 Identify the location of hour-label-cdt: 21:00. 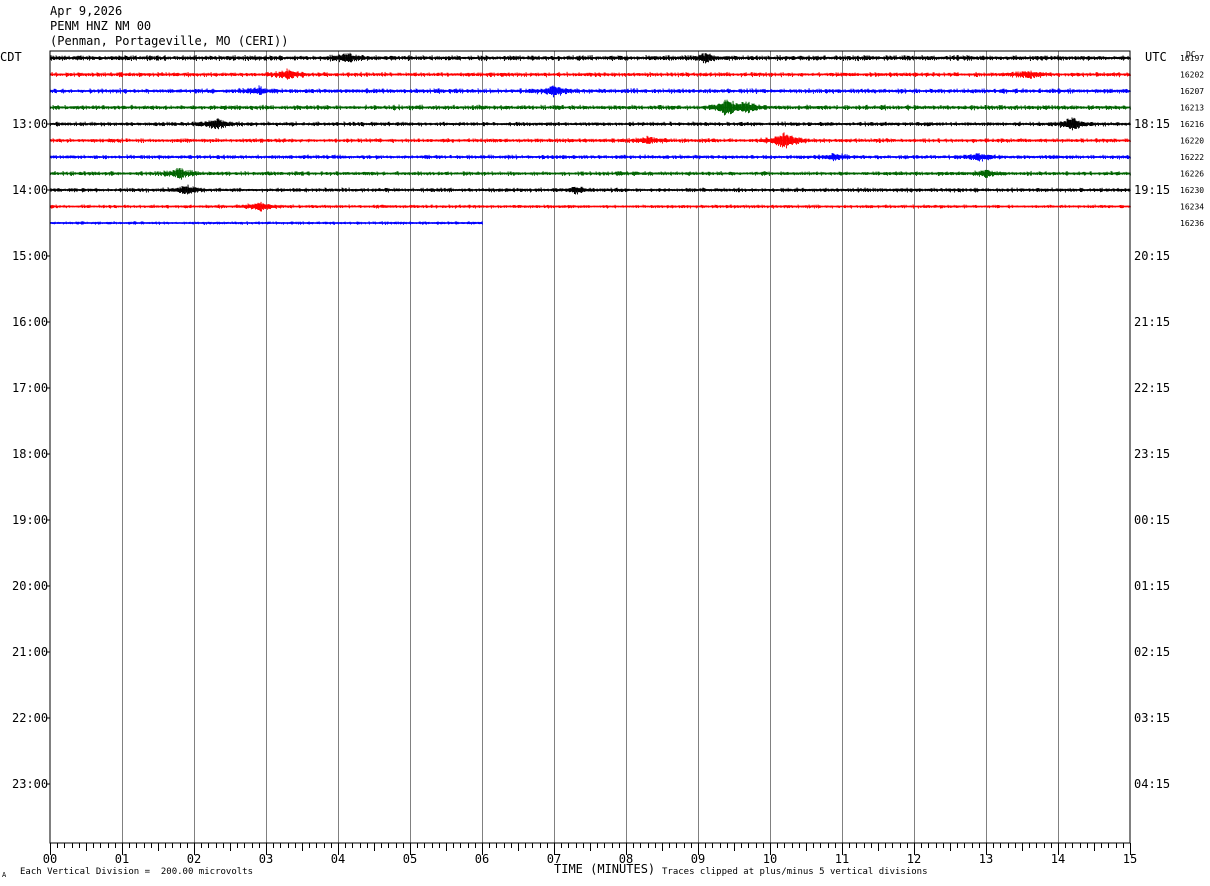
(30, 652).